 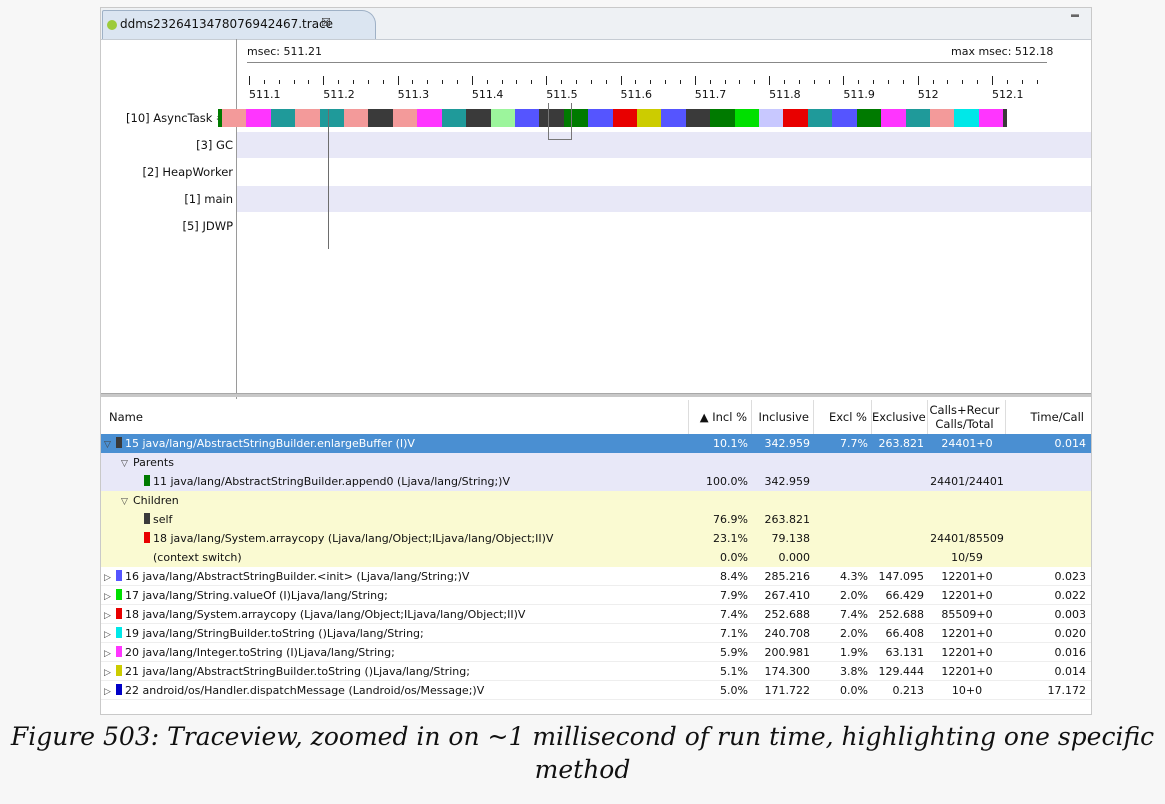 I want to click on col-incl-pct: ▲ Incl %, so click(x=720, y=417).